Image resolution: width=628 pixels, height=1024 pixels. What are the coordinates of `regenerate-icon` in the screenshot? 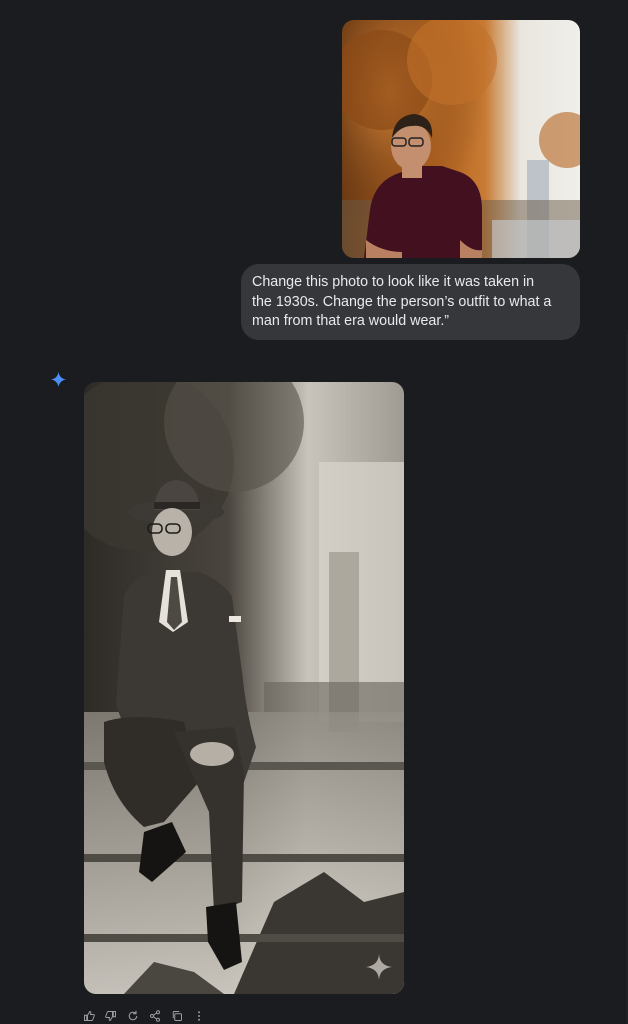 It's located at (133, 1016).